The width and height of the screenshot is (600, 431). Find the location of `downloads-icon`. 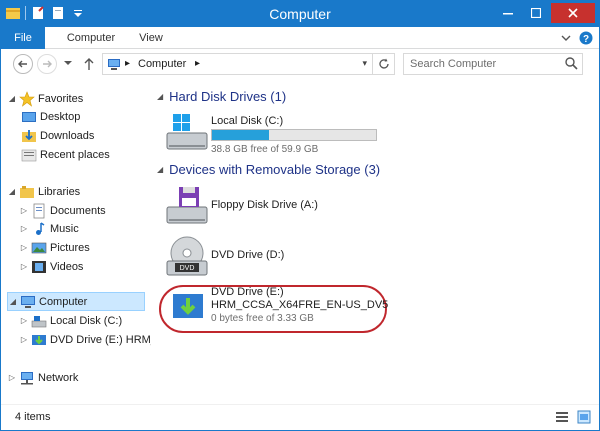

downloads-icon is located at coordinates (29, 135).